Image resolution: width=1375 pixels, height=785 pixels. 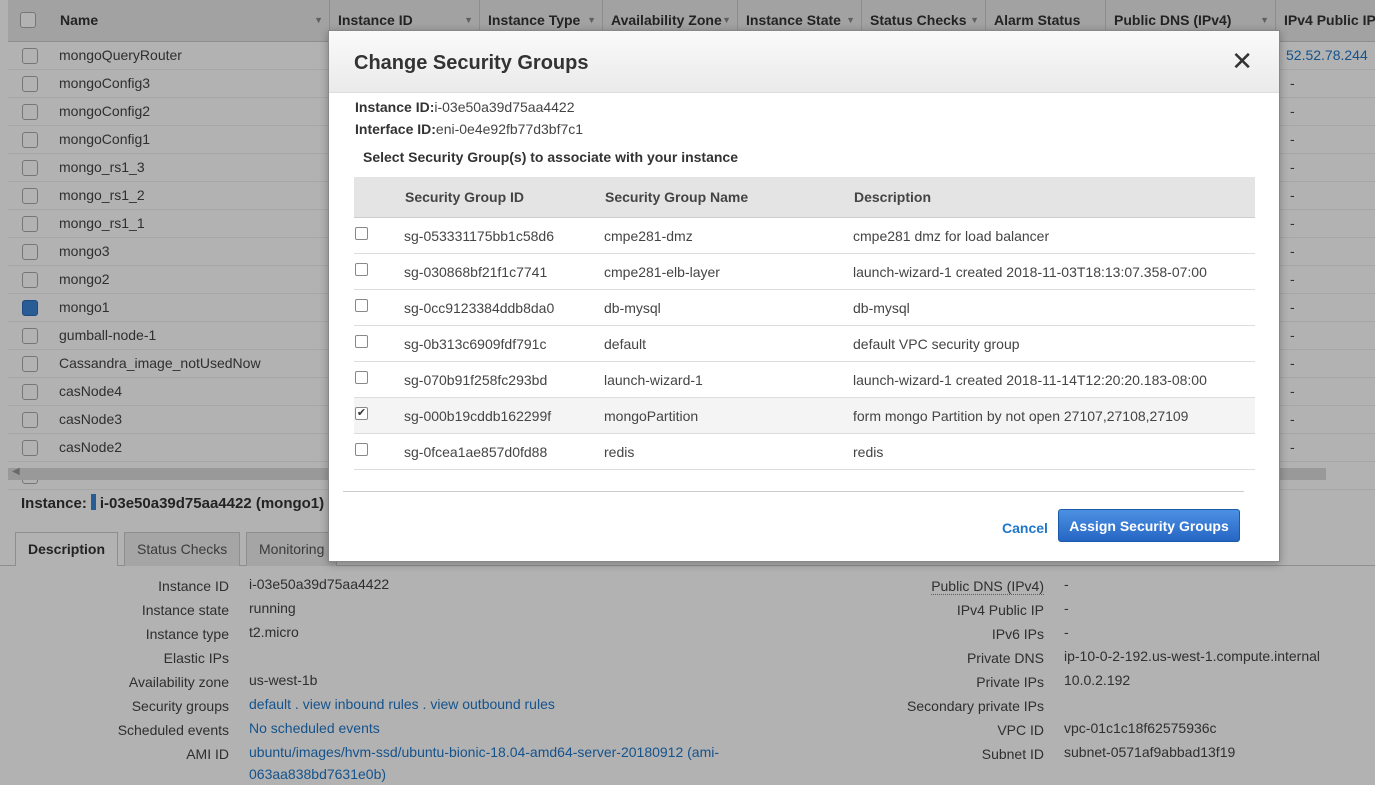 What do you see at coordinates (361, 413) in the screenshot?
I see `security-group-checkbox: ✔` at bounding box center [361, 413].